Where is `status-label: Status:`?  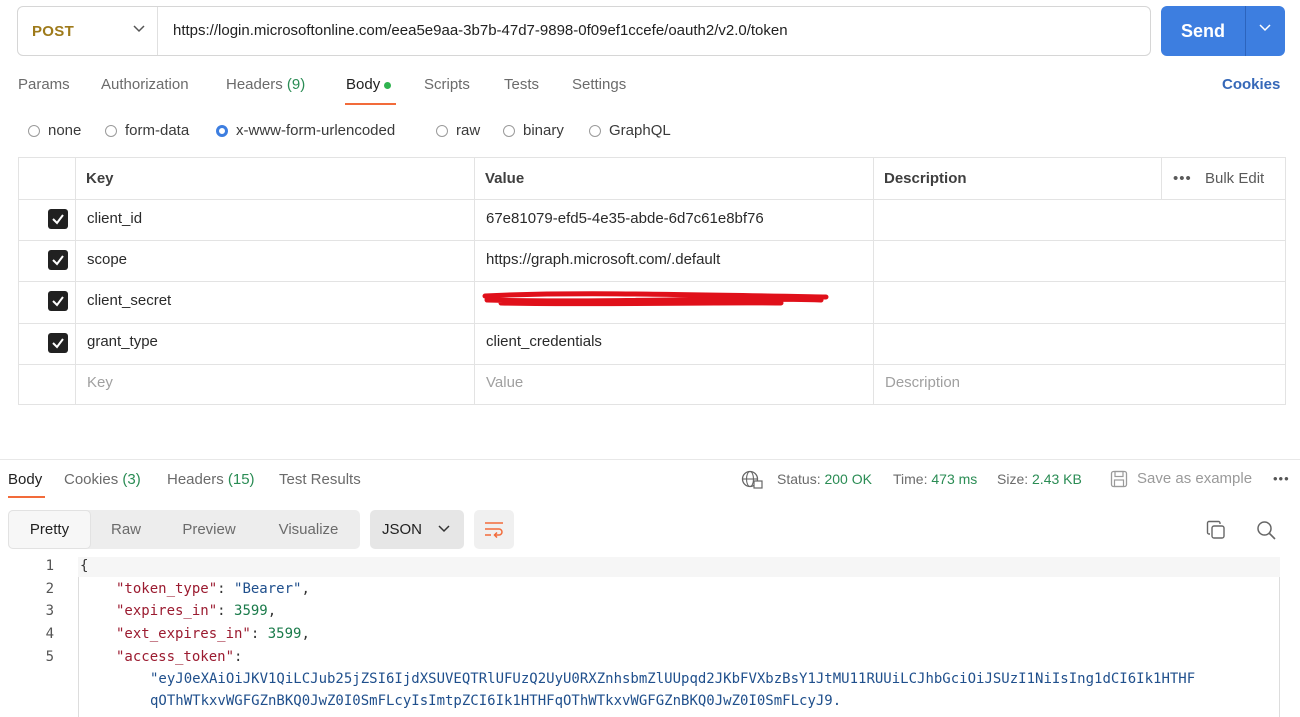
status-label: Status: is located at coordinates (799, 479).